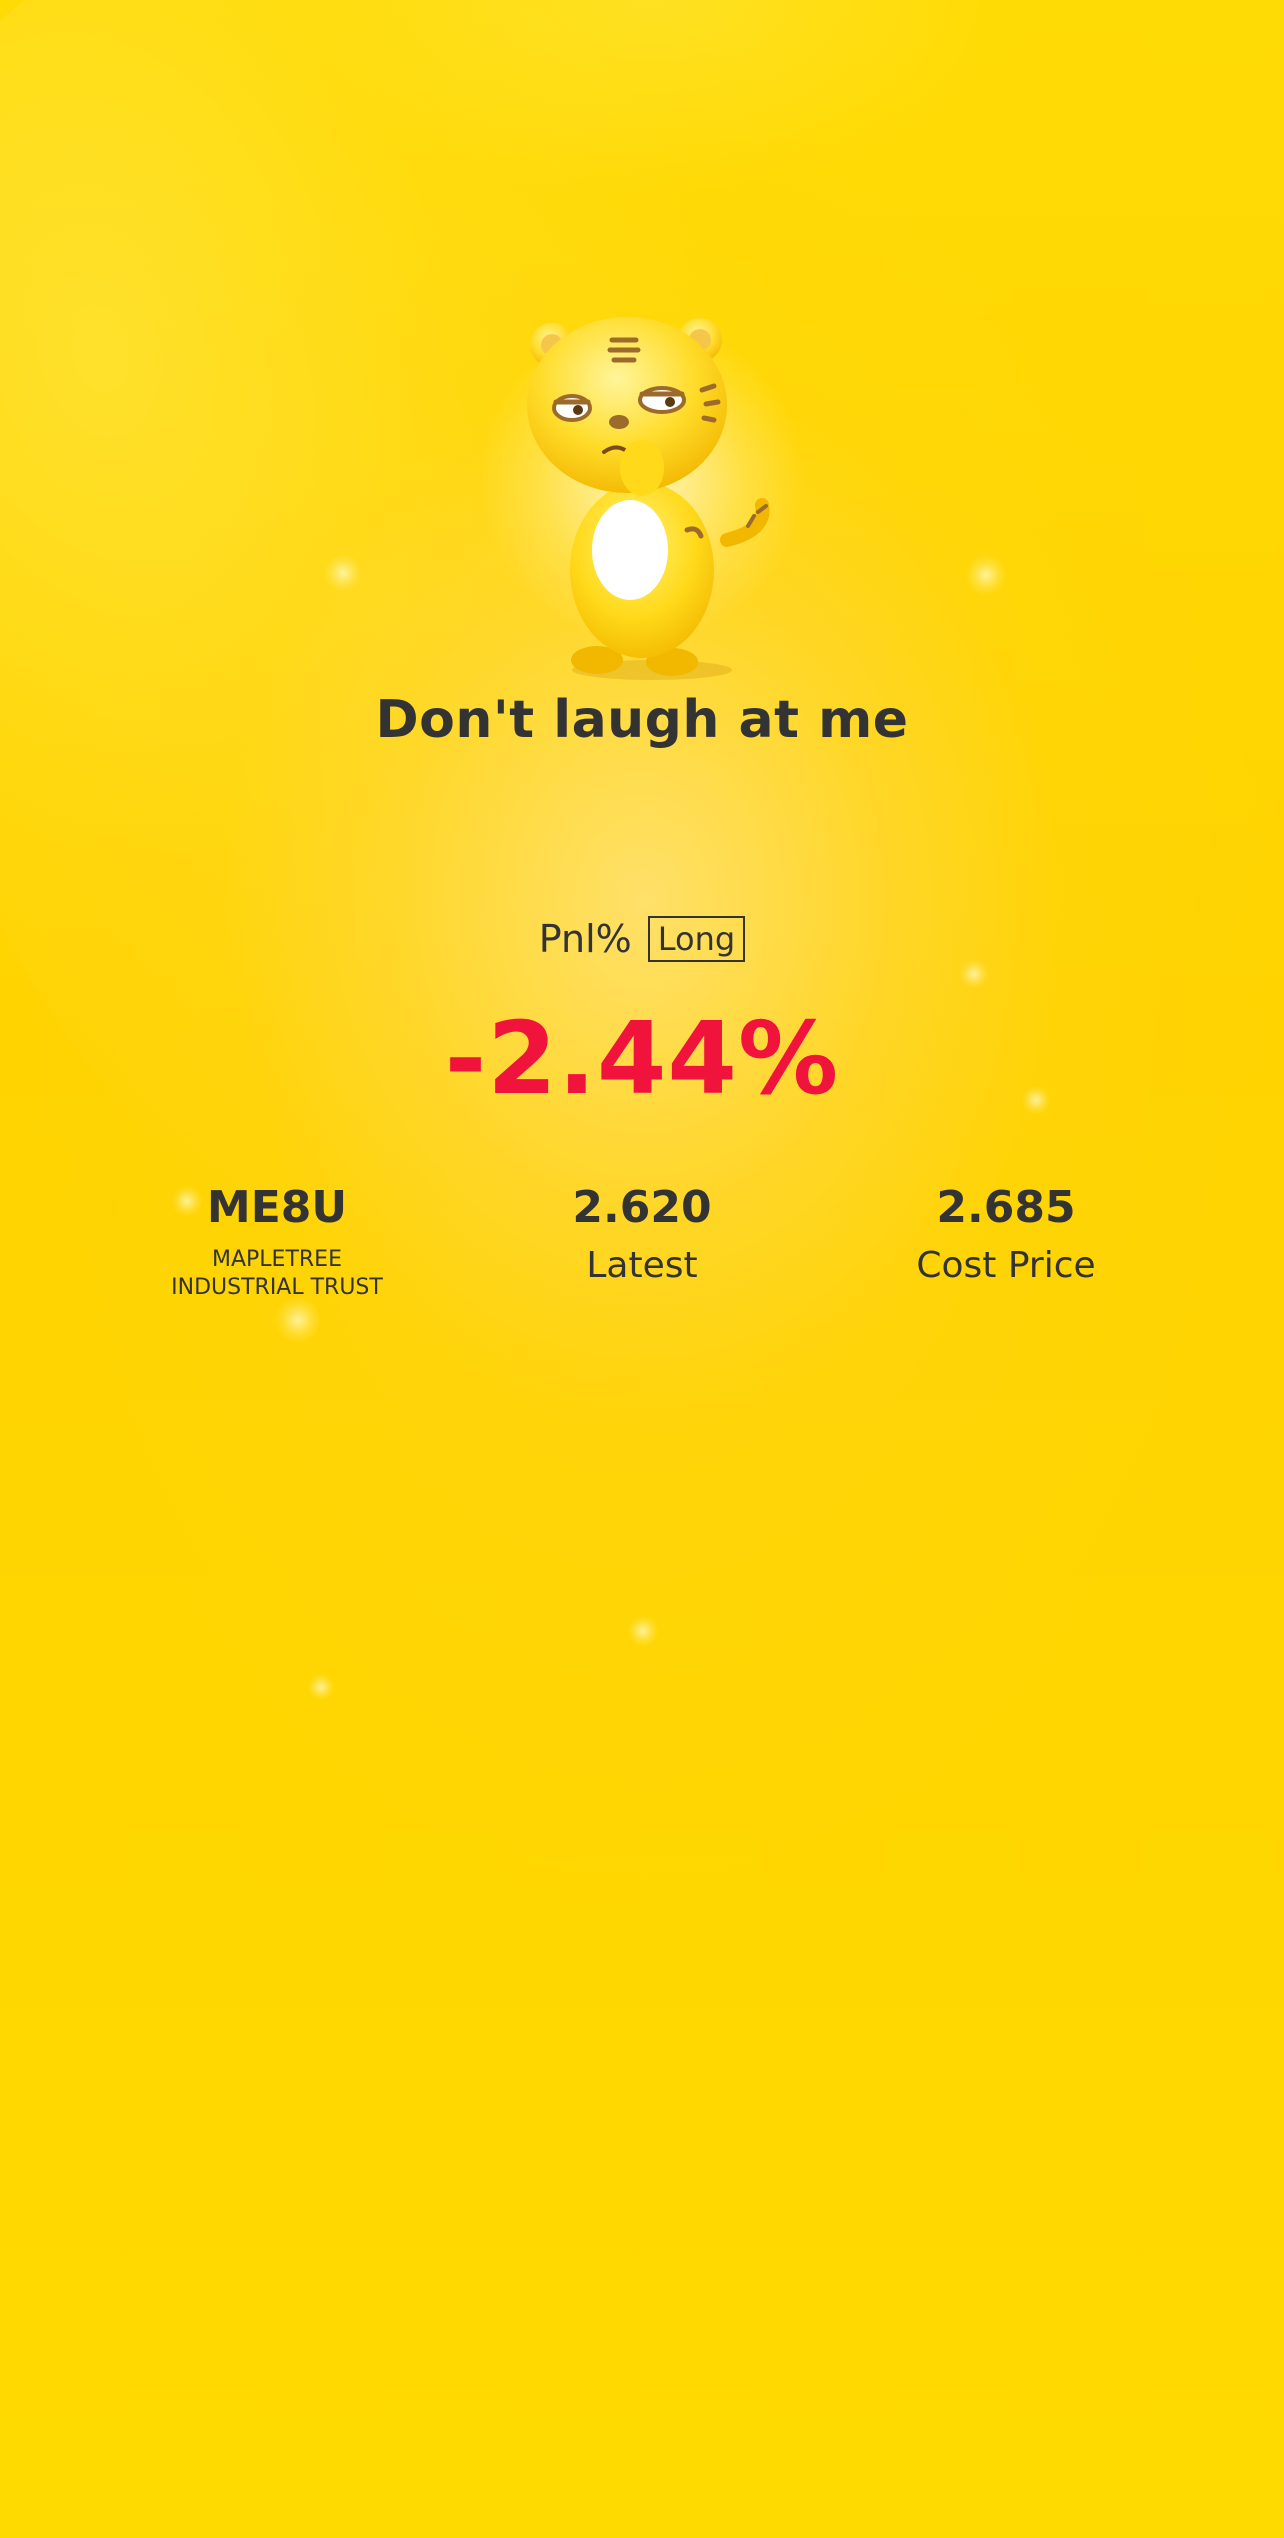  Describe the element at coordinates (277, 1274) in the screenshot. I see `stock-name: MAPLETREE INDUSTRIAL TRUST` at that location.